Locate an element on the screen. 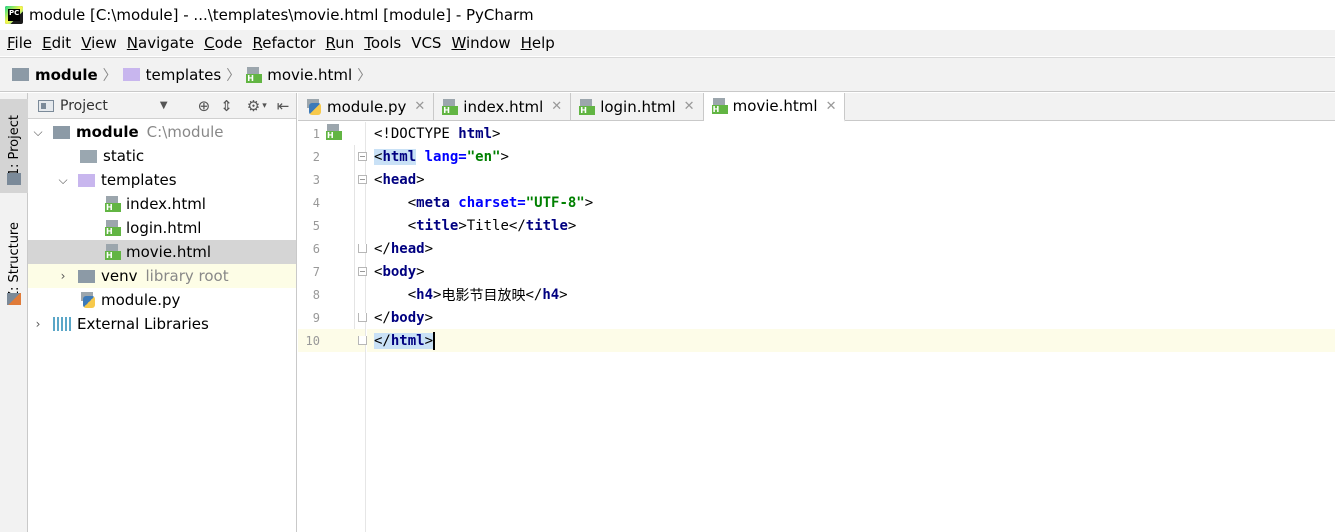 The image size is (1335, 532). menu-tools: Tools is located at coordinates (382, 43).